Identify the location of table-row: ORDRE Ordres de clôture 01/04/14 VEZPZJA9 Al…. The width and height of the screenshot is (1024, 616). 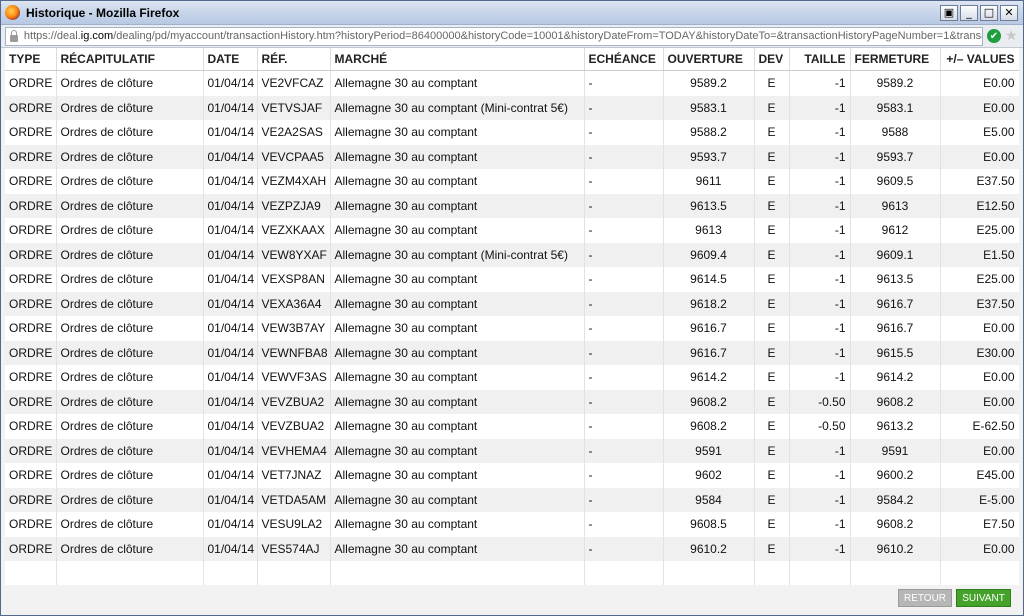
(512, 205).